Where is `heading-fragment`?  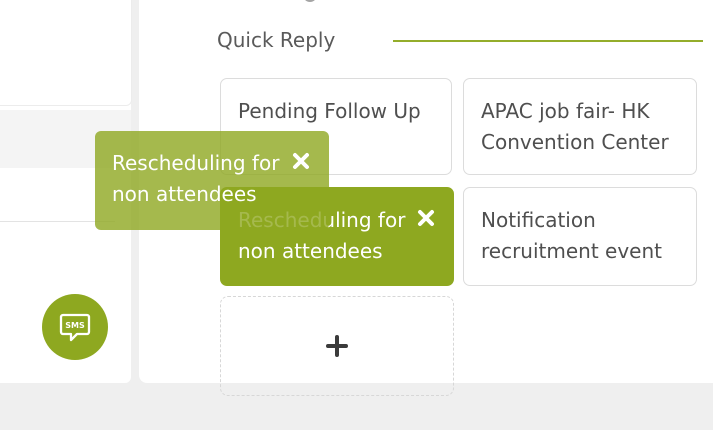
heading-fragment is located at coordinates (312, 1).